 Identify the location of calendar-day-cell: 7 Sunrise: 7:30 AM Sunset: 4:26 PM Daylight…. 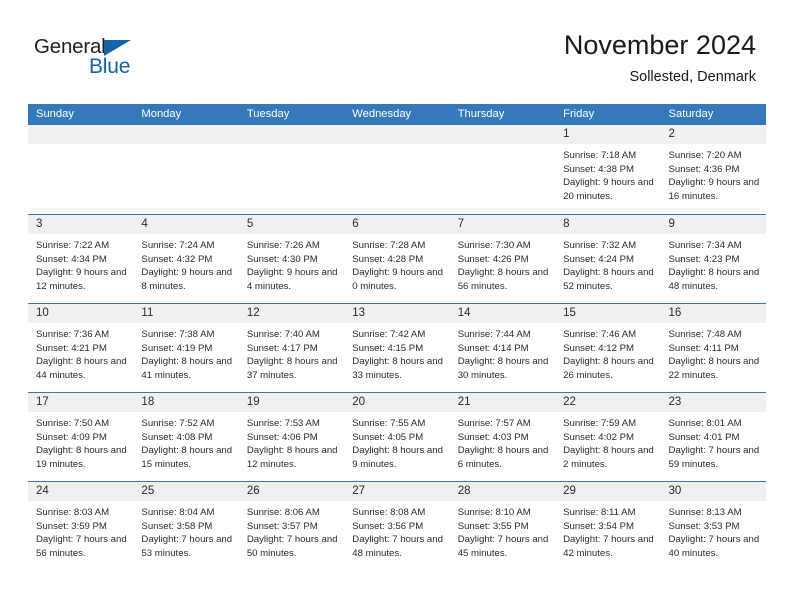
(502, 259).